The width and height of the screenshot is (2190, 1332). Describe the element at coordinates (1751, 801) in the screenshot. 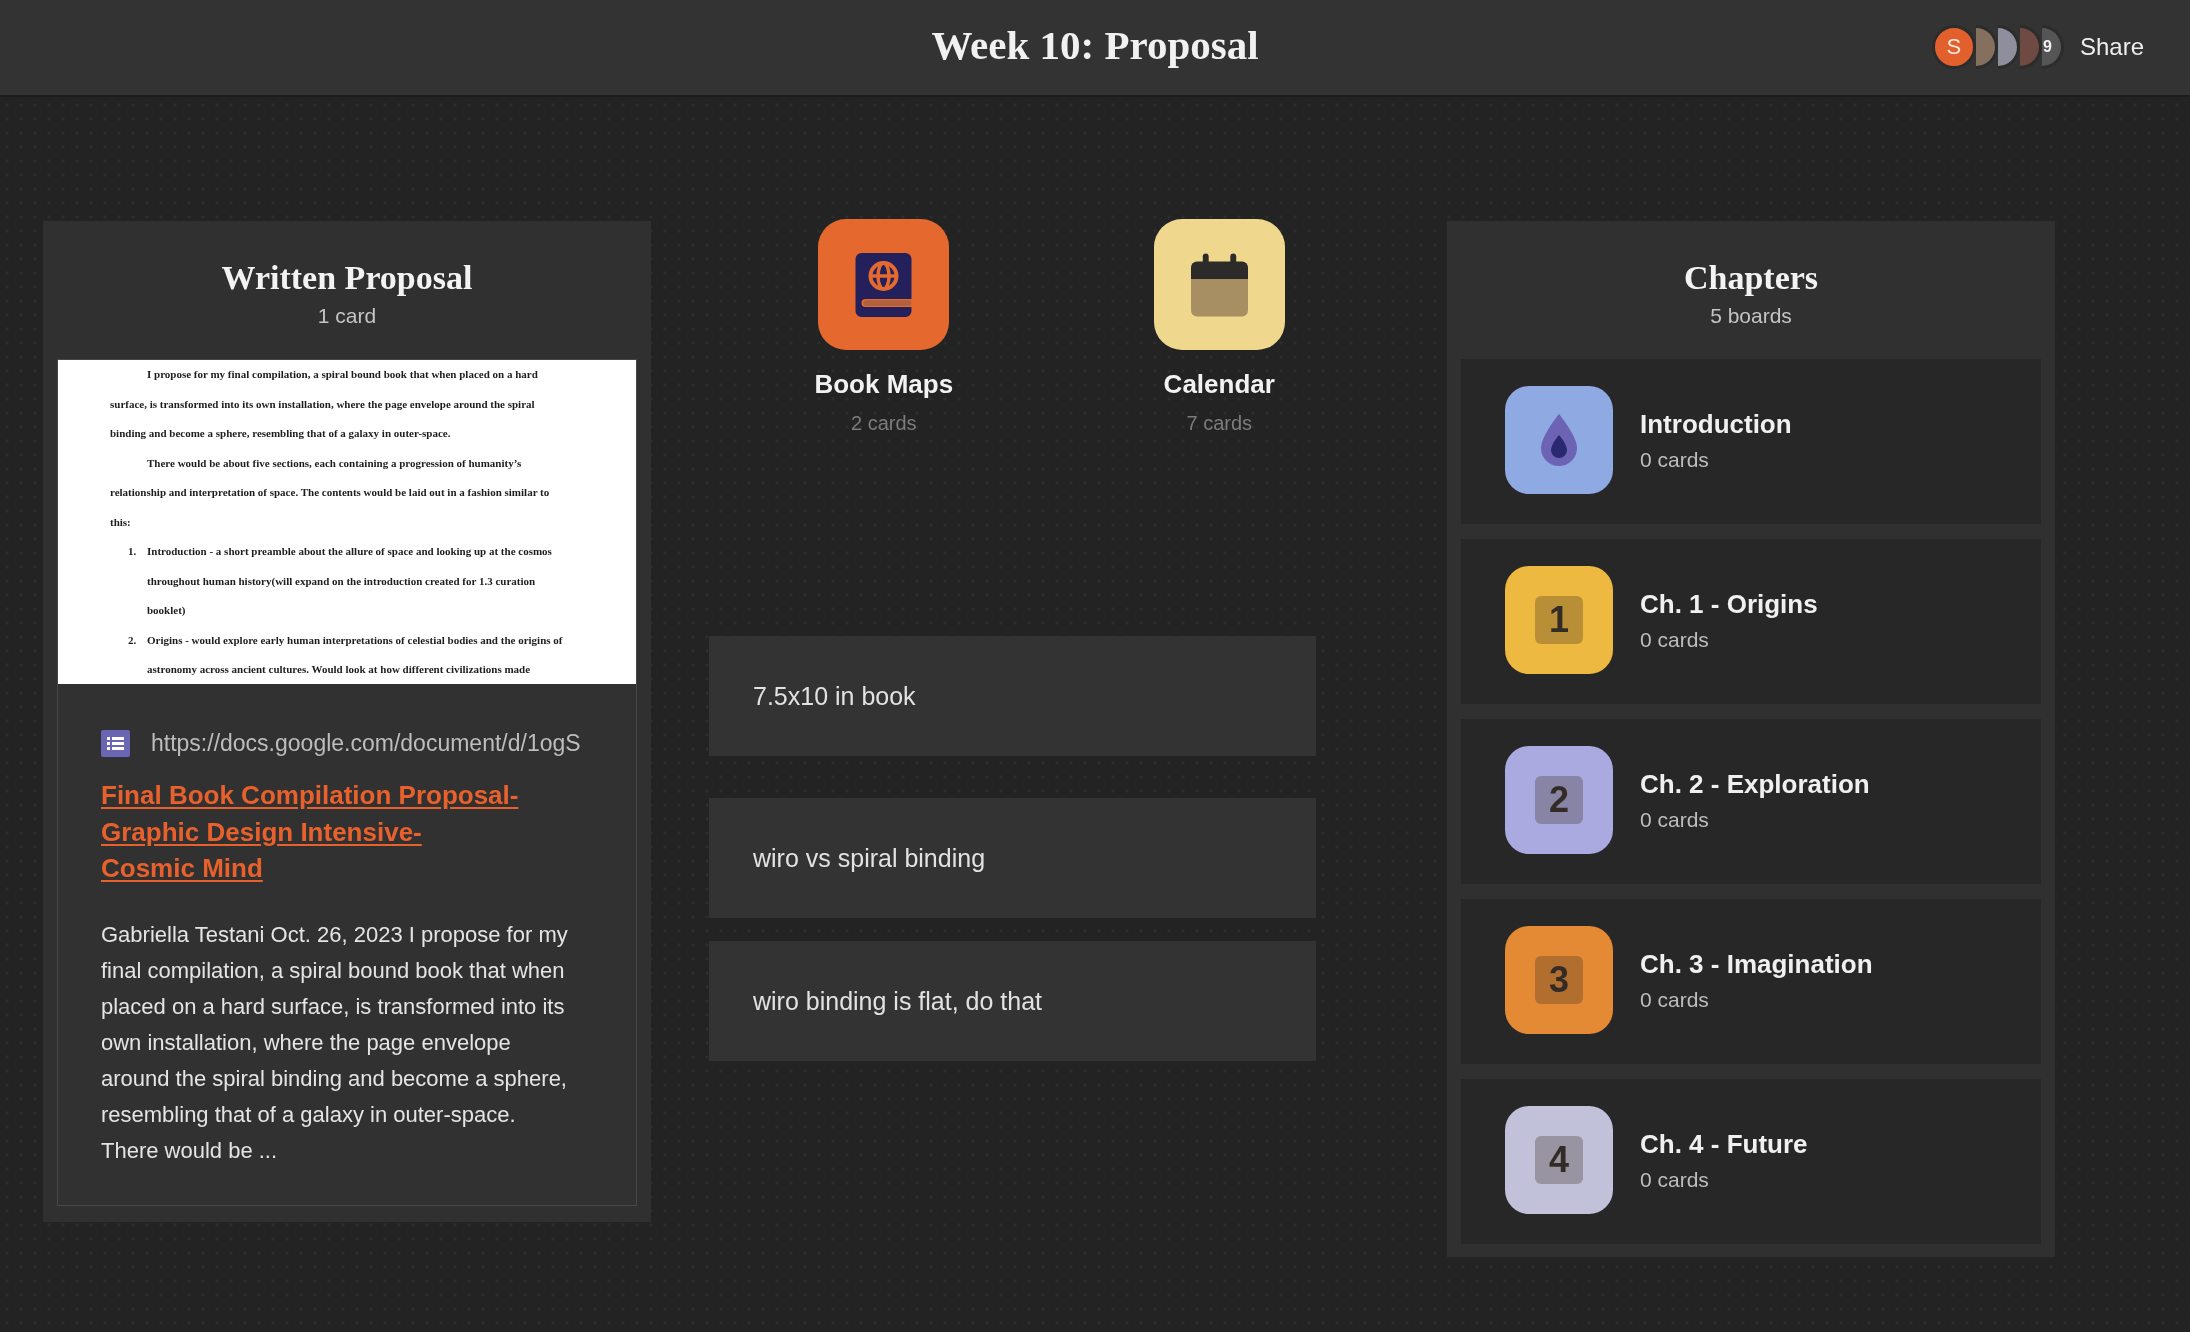

I see `board-row: 2 Ch. 2 - Exploration 0 cards` at that location.